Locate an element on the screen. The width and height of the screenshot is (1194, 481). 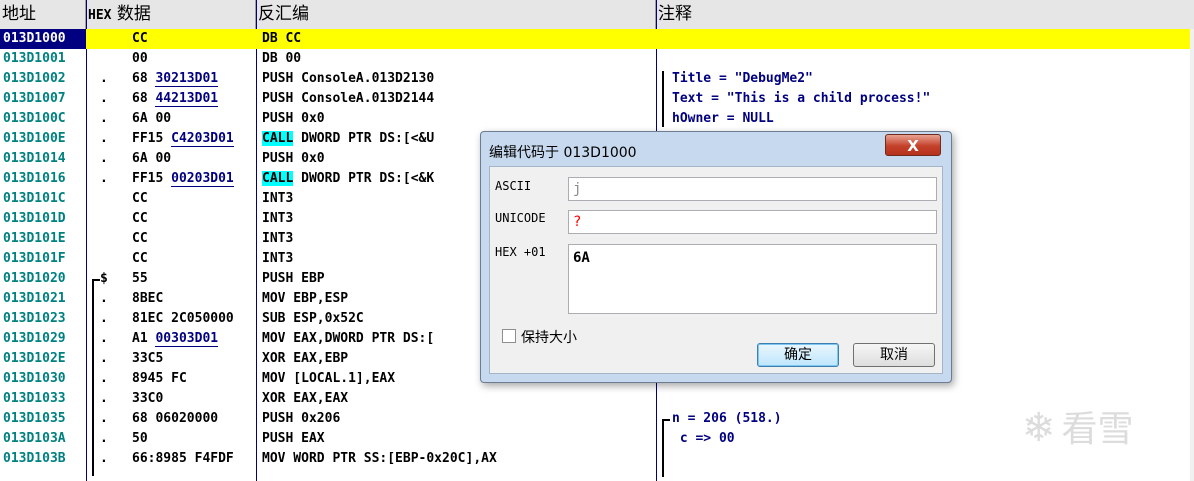
row-hex: 8945 FC is located at coordinates (194, 379).